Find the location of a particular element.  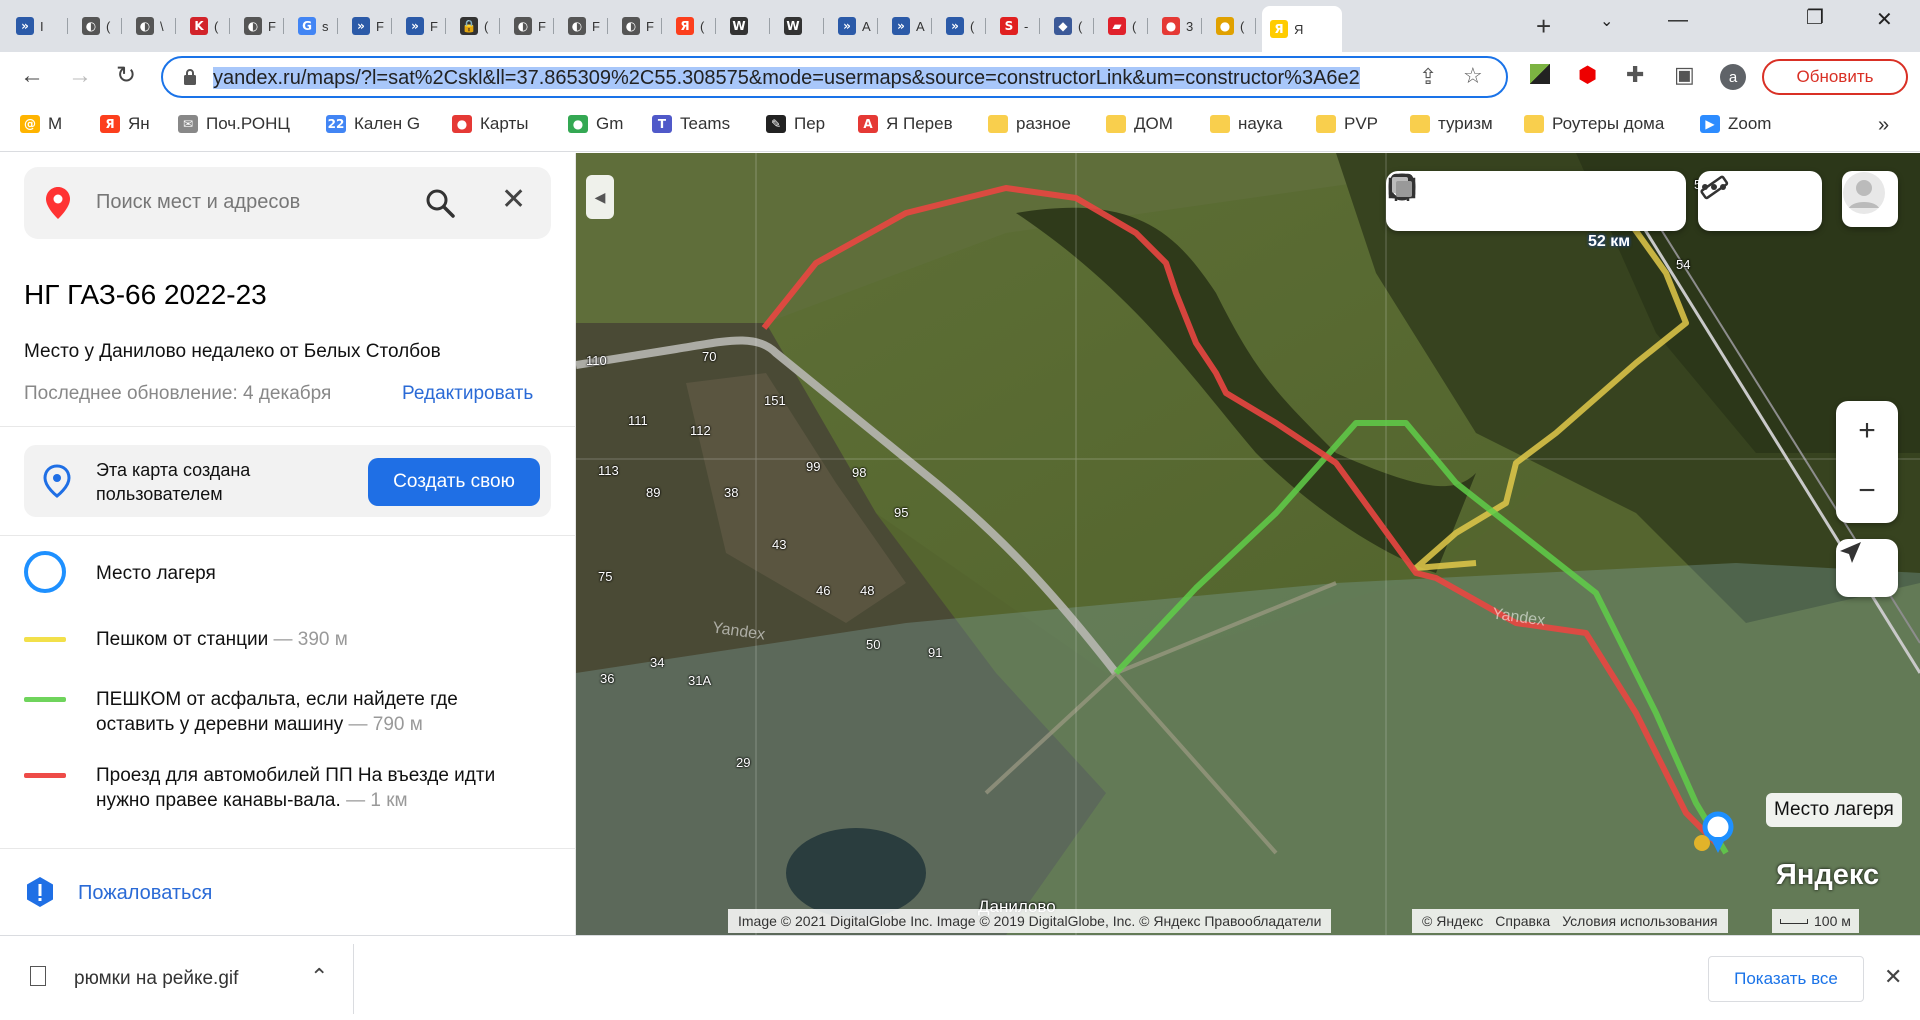

close-window-icon: ✕ is located at coordinates (1884, 20).